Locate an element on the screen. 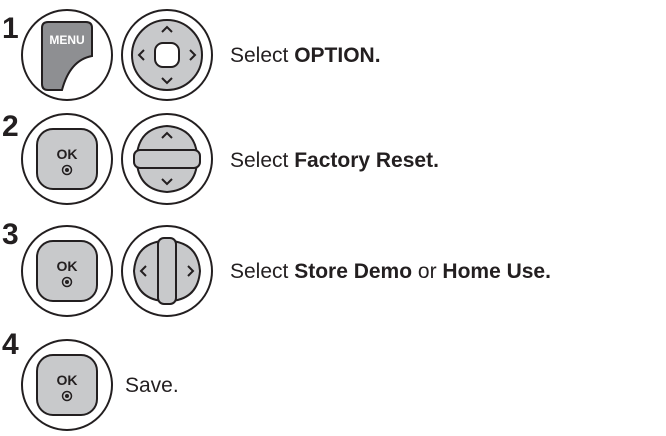  menu-button-label: MENU is located at coordinates (66, 40).